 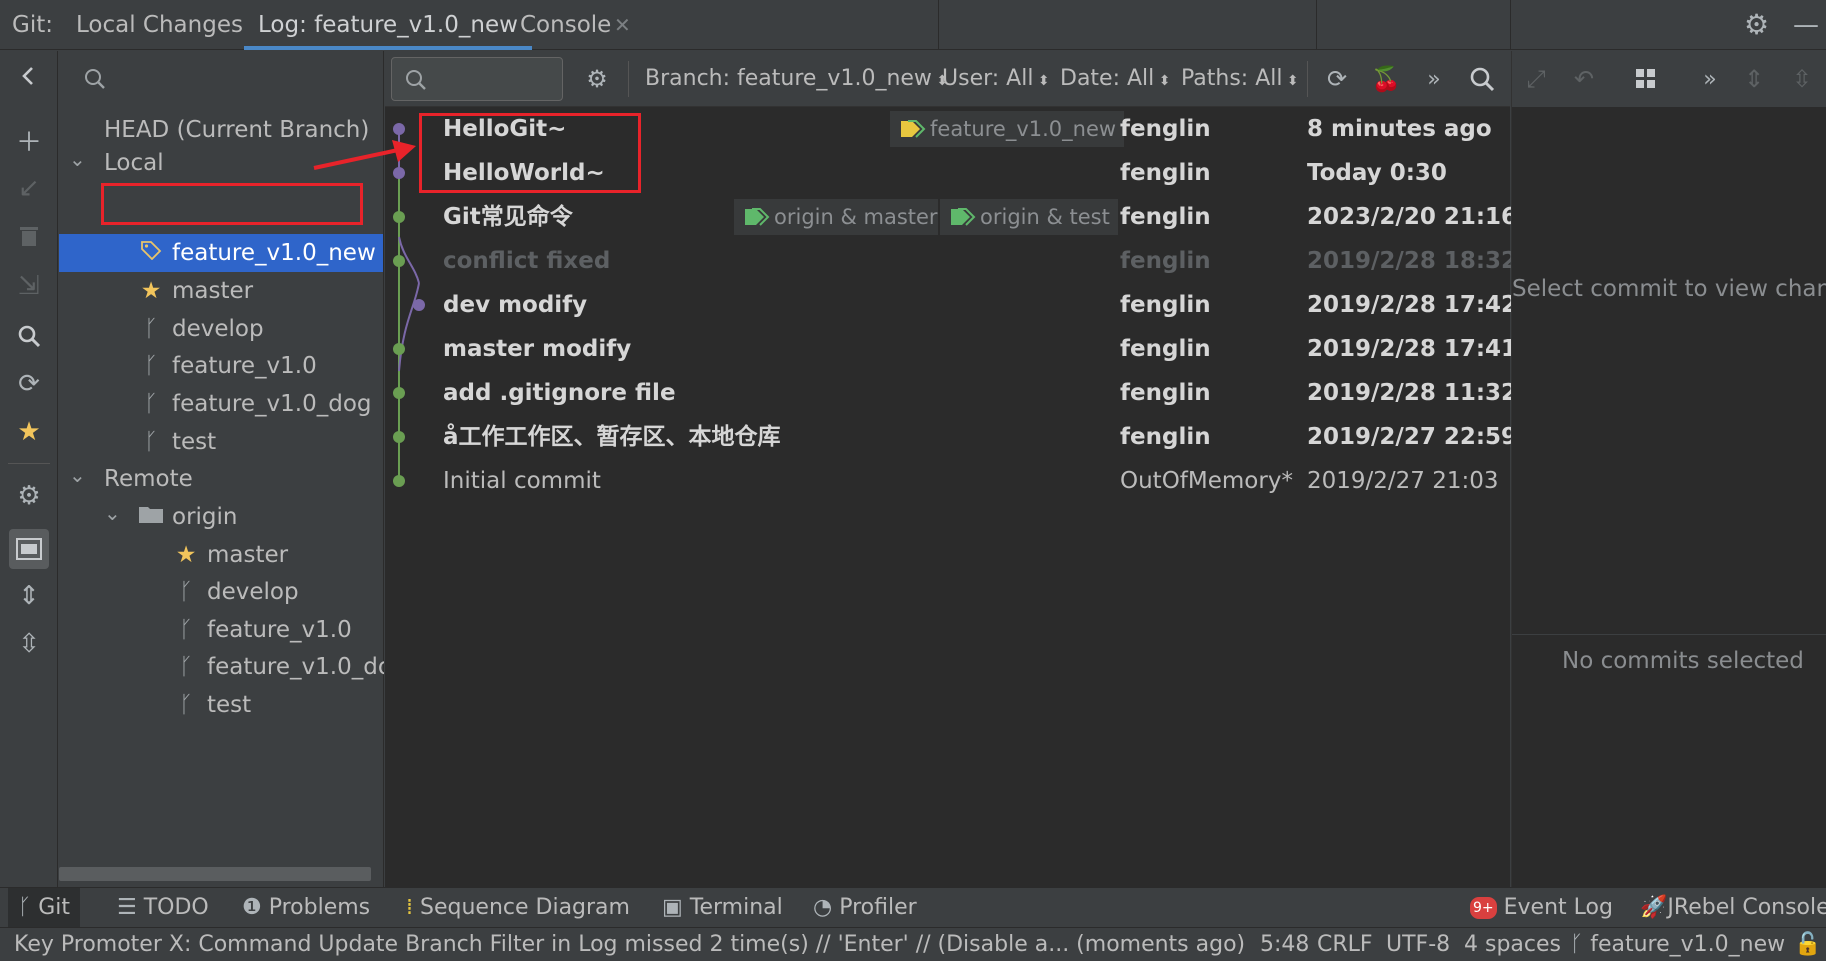 What do you see at coordinates (865, 908) in the screenshot?
I see `tool-profiler: ◔ Profiler` at bounding box center [865, 908].